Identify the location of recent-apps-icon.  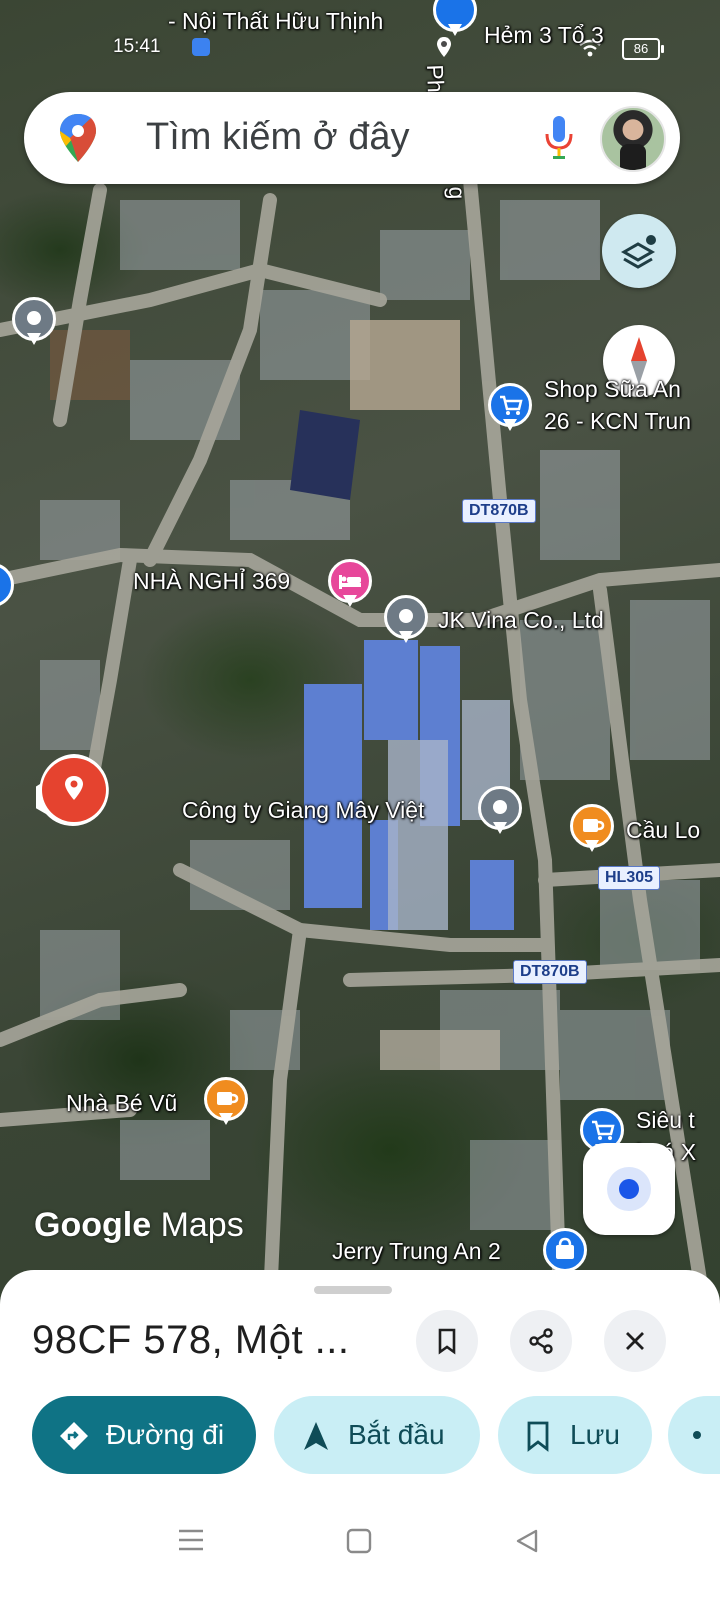
(191, 1540).